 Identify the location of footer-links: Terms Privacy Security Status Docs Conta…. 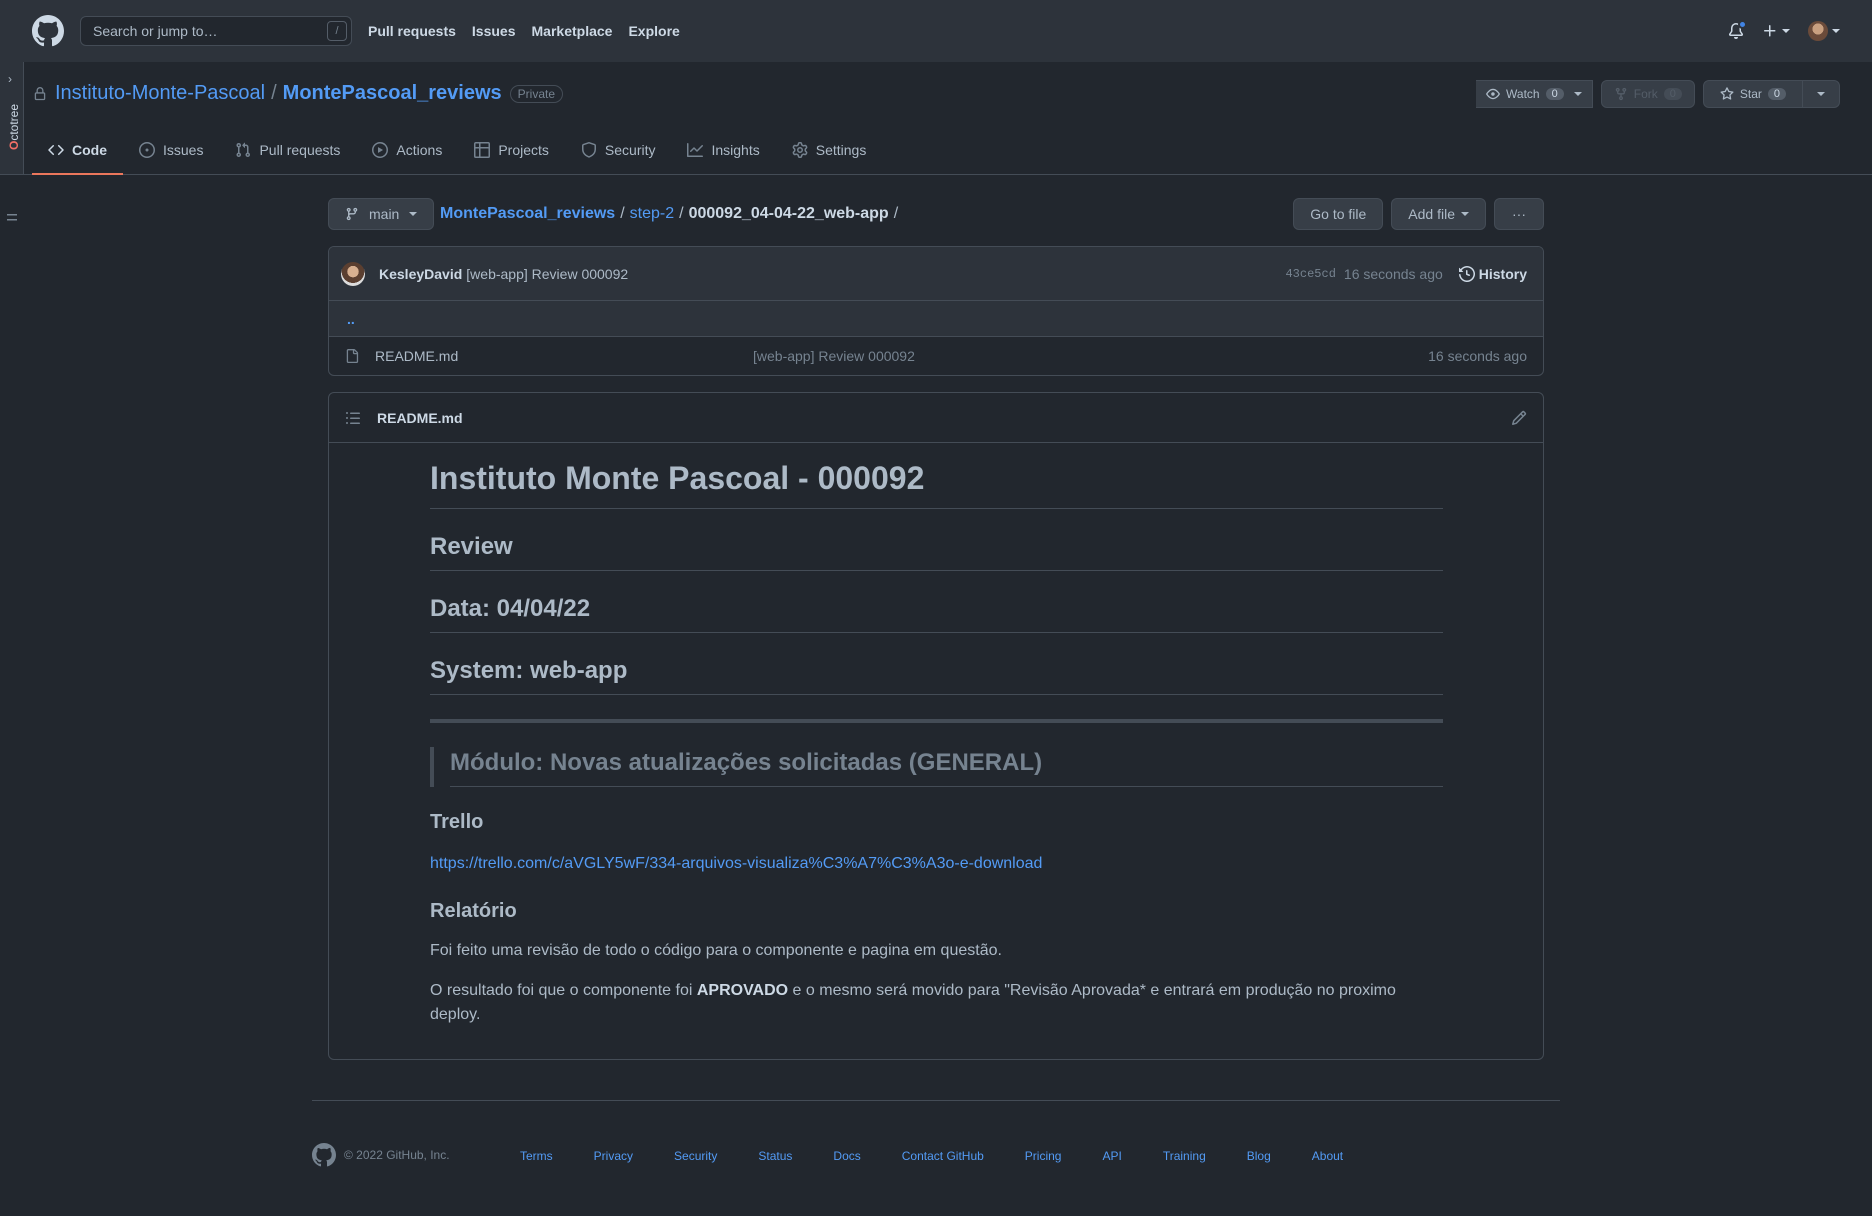
(952, 1156).